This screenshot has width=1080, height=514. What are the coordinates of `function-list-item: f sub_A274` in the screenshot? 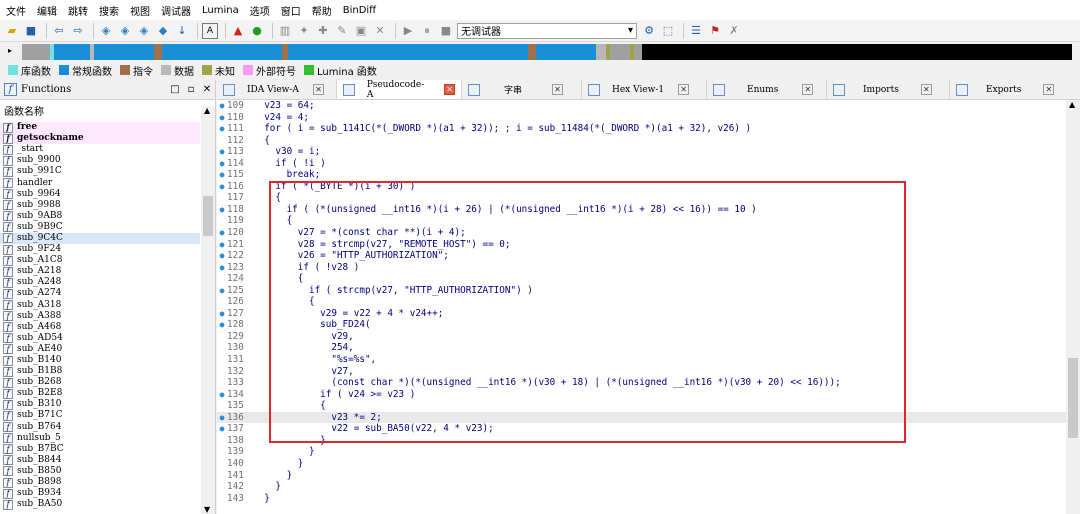 It's located at (100, 293).